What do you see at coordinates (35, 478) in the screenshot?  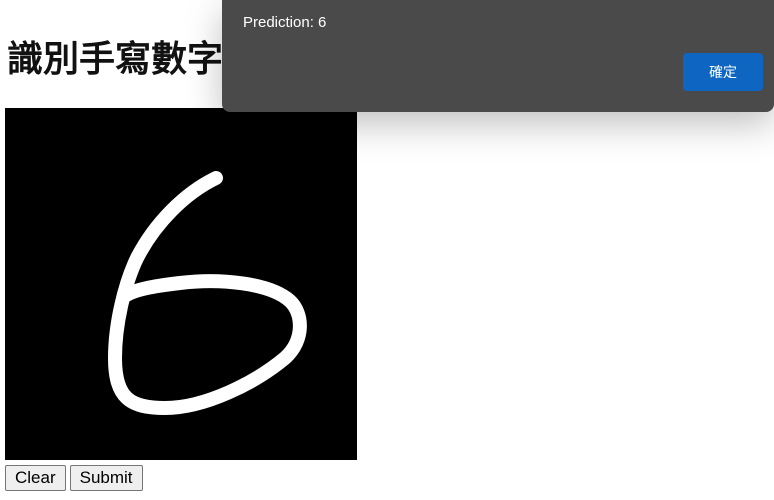 I see `clear-button: Clear` at bounding box center [35, 478].